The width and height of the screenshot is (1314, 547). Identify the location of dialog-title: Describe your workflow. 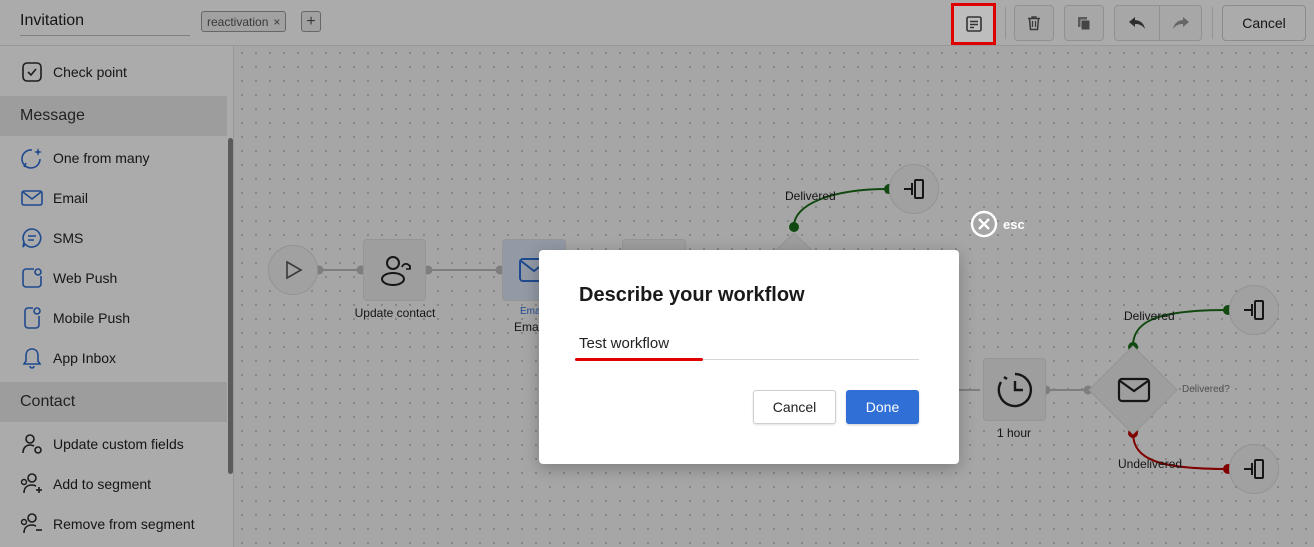
(692, 295).